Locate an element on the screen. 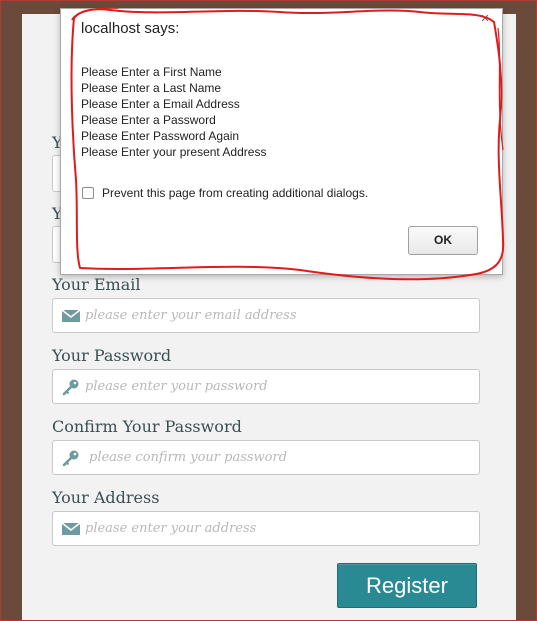 The height and width of the screenshot is (621, 537). close-icon: × is located at coordinates (485, 18).